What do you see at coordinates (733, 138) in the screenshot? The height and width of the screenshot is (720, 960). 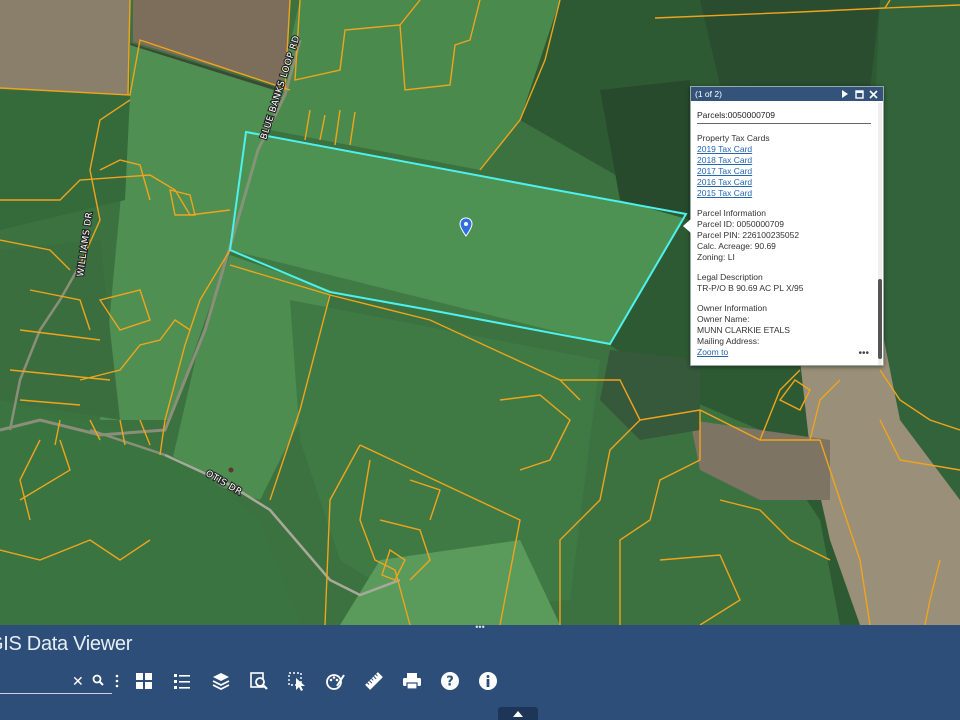 I see `tax-cards-heading: Property Tax Cards` at bounding box center [733, 138].